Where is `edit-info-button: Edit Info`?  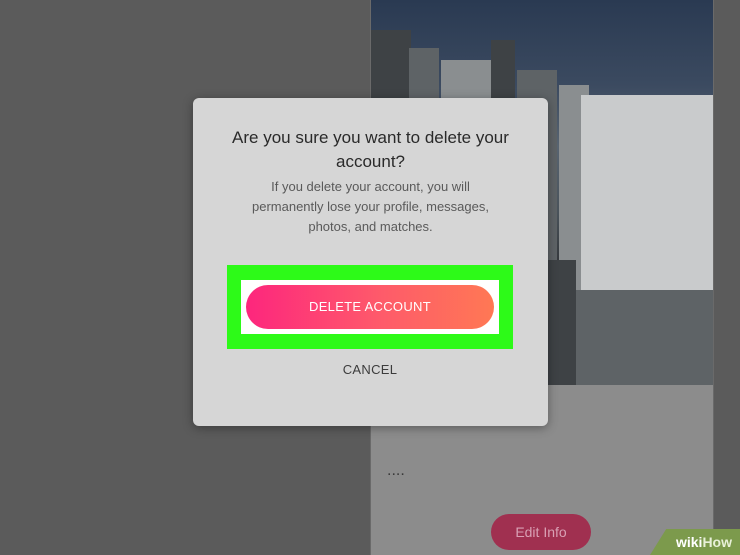 edit-info-button: Edit Info is located at coordinates (541, 532).